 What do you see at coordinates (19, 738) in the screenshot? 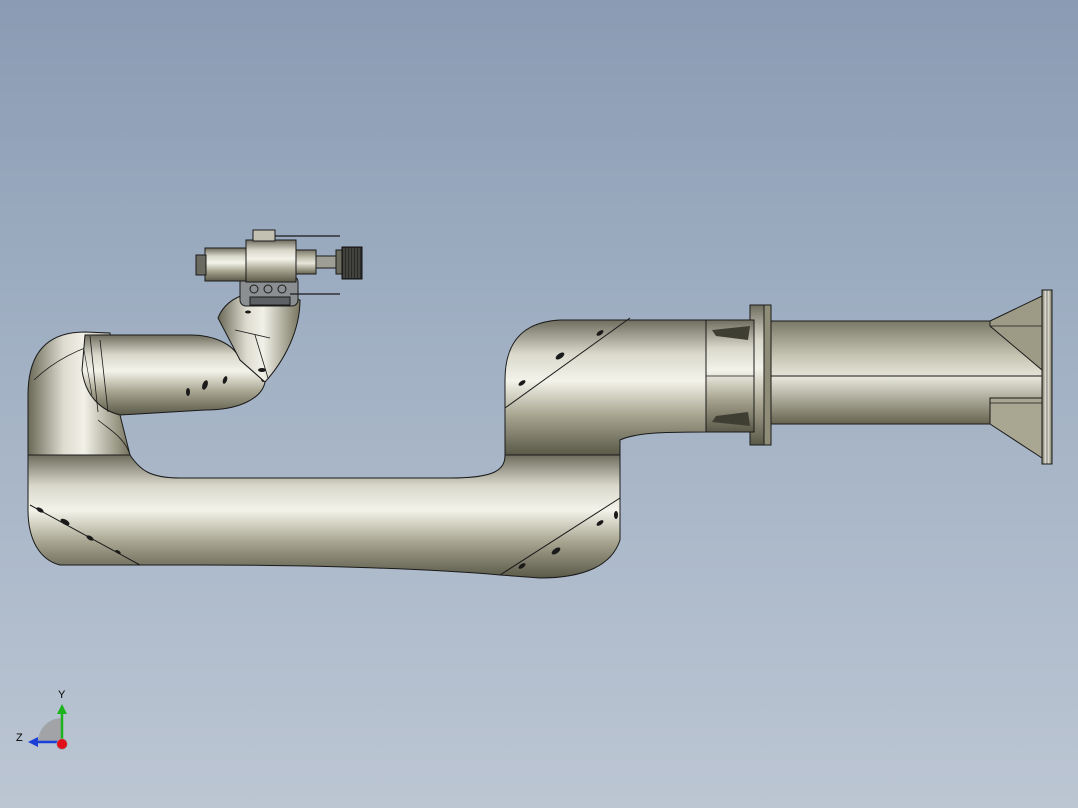
I see `z-axis-label: Z` at bounding box center [19, 738].